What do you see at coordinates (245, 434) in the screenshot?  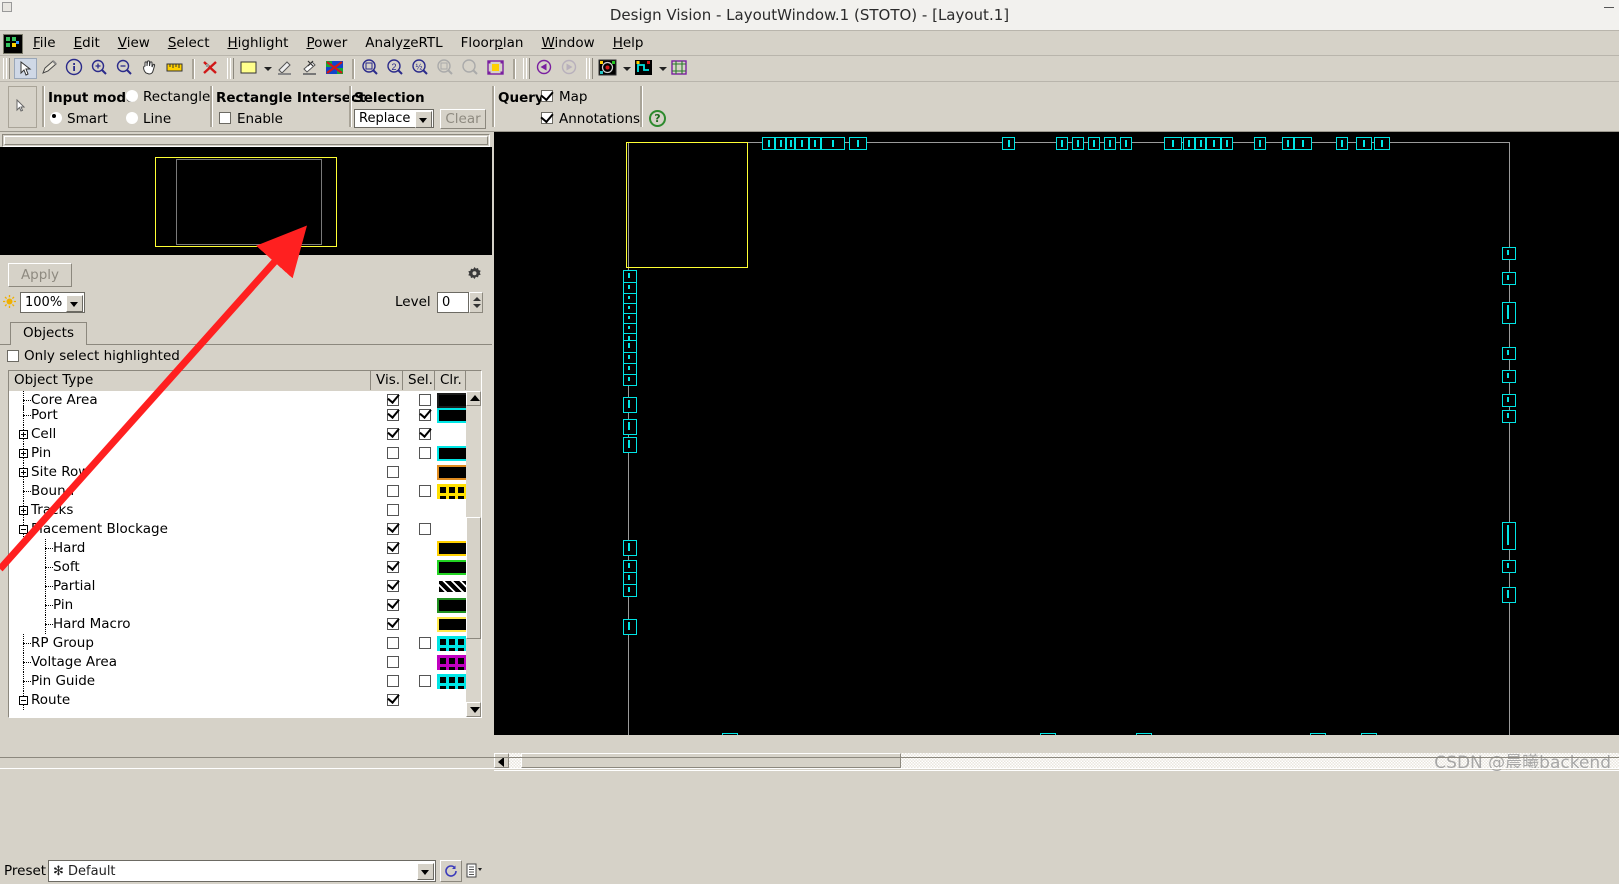 I see `table-row: Cell` at bounding box center [245, 434].